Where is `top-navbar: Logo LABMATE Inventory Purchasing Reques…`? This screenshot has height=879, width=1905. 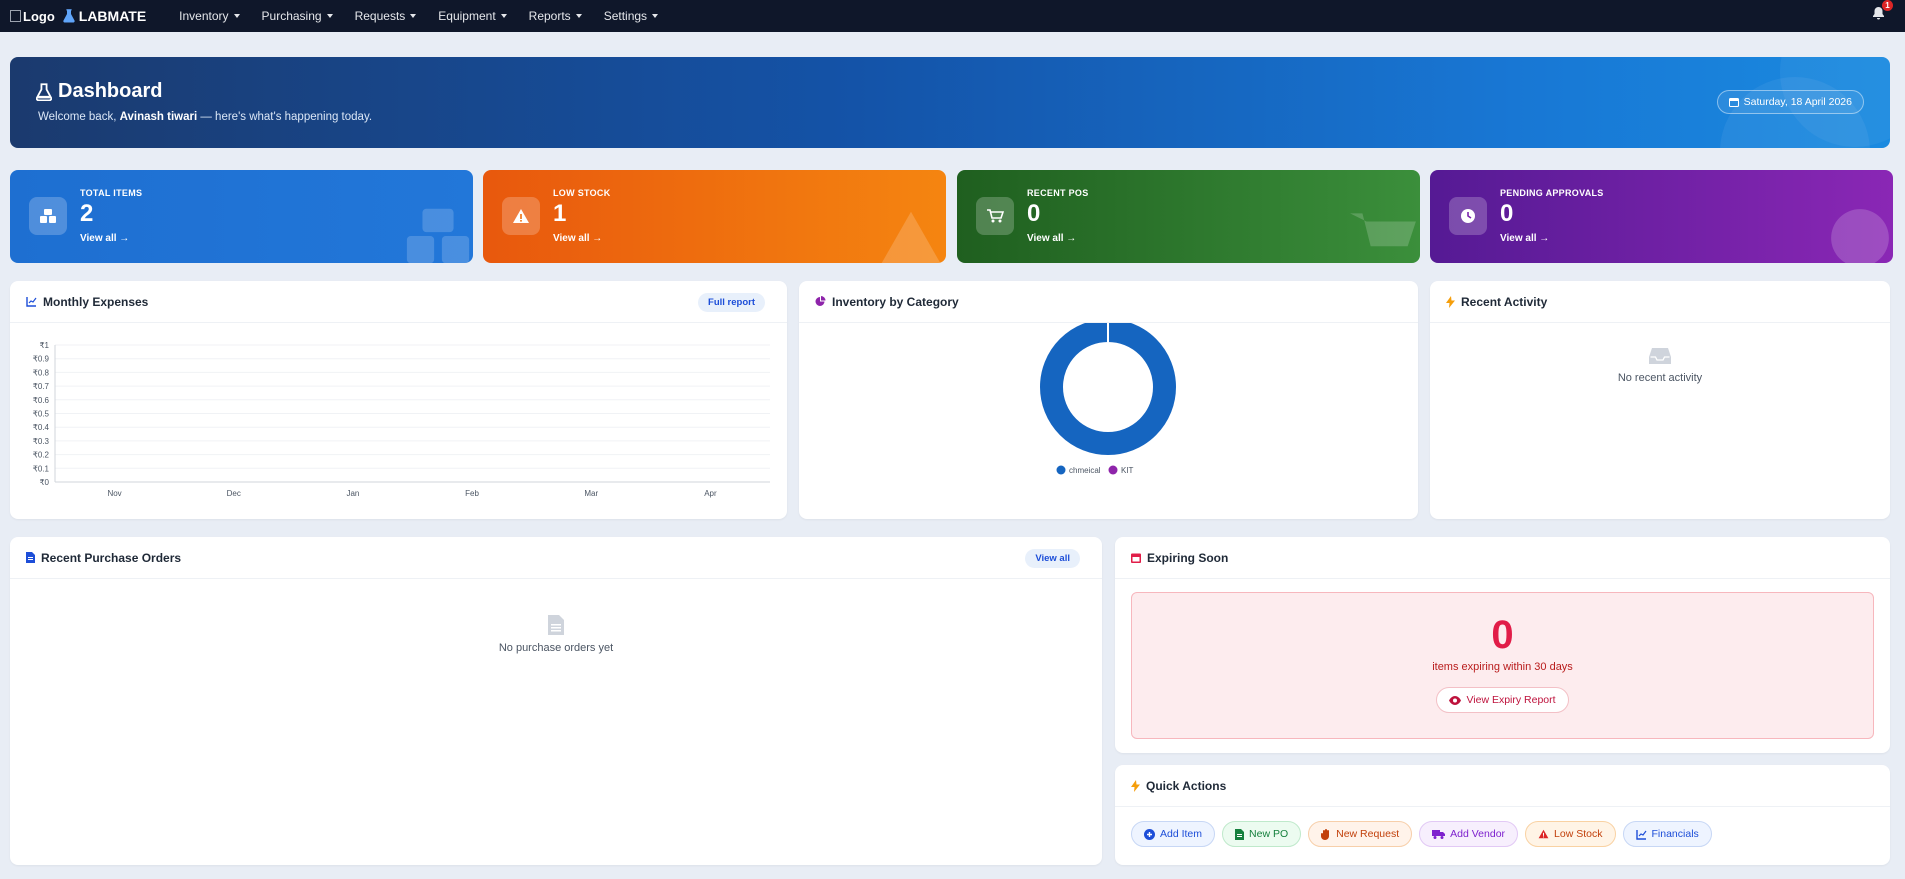 top-navbar: Logo LABMATE Inventory Purchasing Reques… is located at coordinates (952, 16).